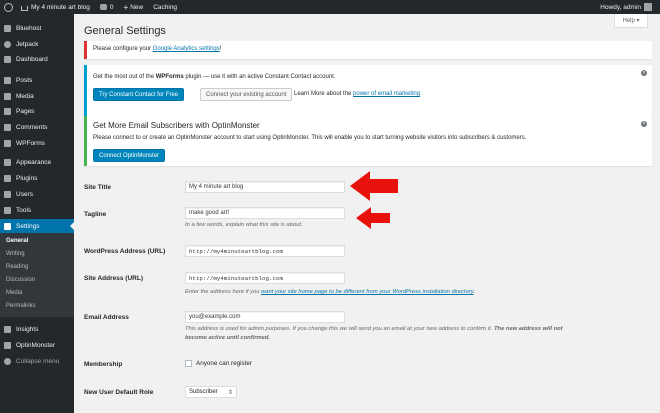 This screenshot has width=660, height=413. What do you see at coordinates (129, 155) in the screenshot?
I see `connect-optinmonster-button: Connect OptinMonster` at bounding box center [129, 155].